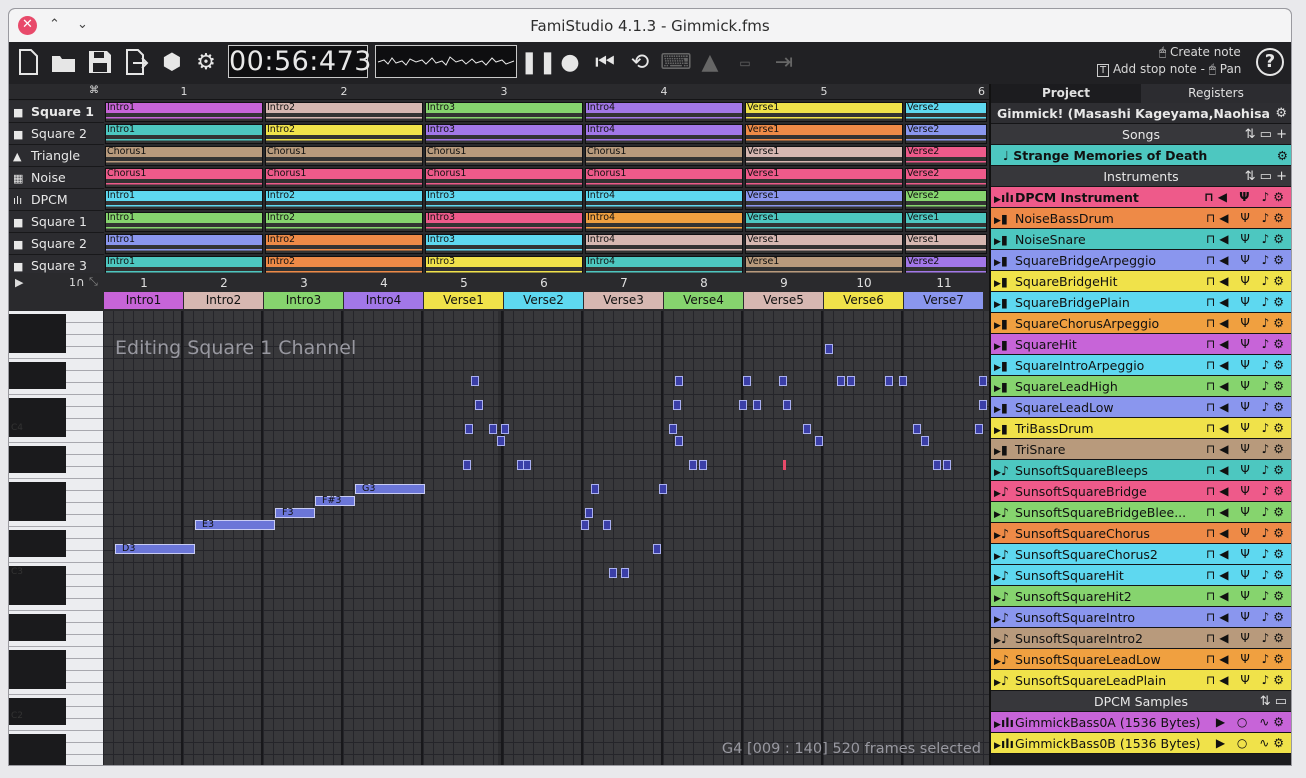 This screenshot has width=1306, height=778. What do you see at coordinates (1141, 491) in the screenshot?
I see `panel-row: ▶♪ SunsoftSquareBridge ⊓◀ Ψ ♪⚙` at bounding box center [1141, 491].